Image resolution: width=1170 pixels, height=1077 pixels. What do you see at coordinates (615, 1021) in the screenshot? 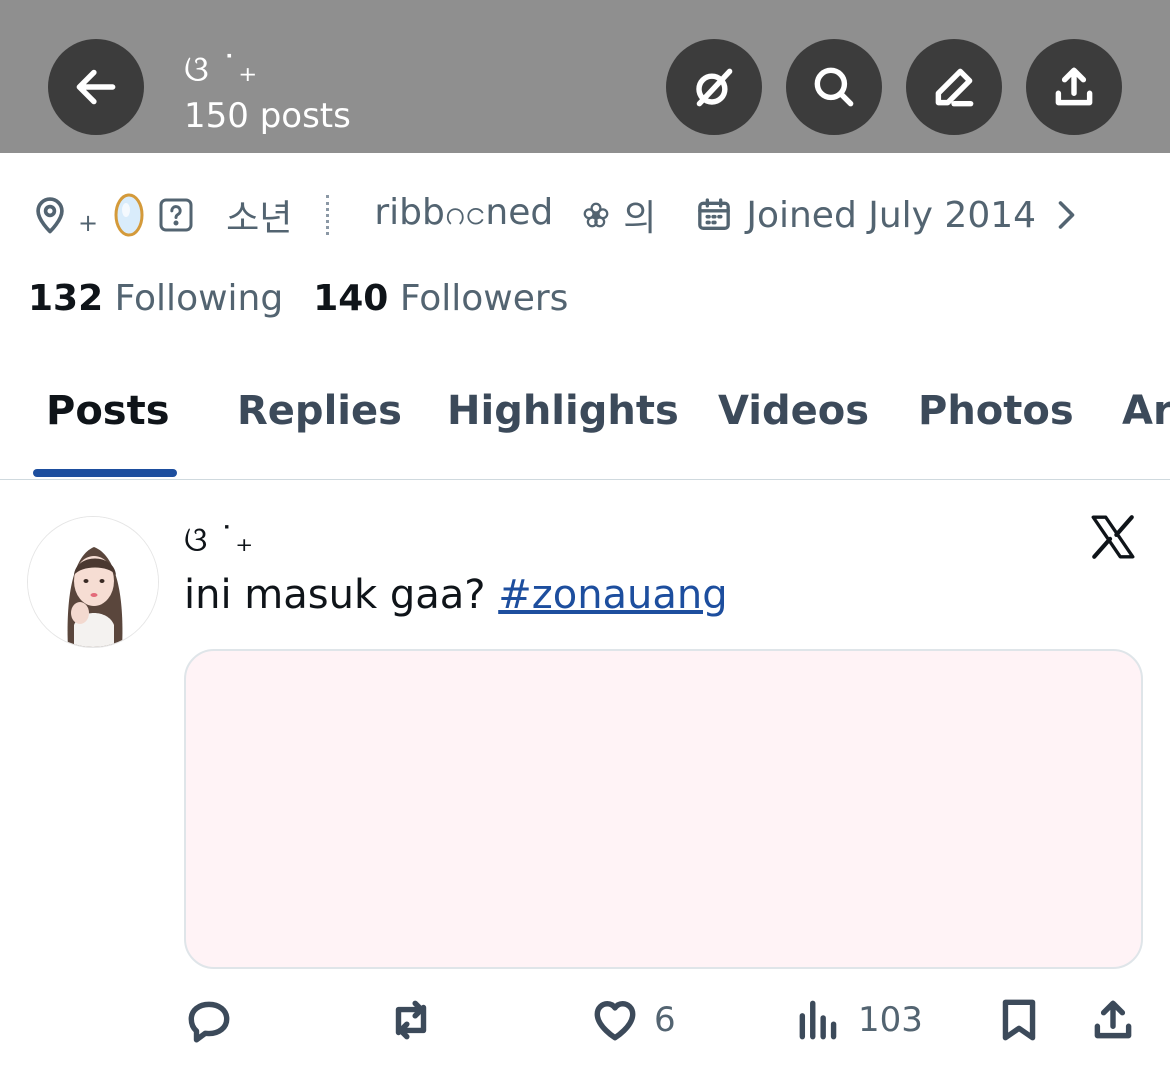
I see `heart-icon` at bounding box center [615, 1021].